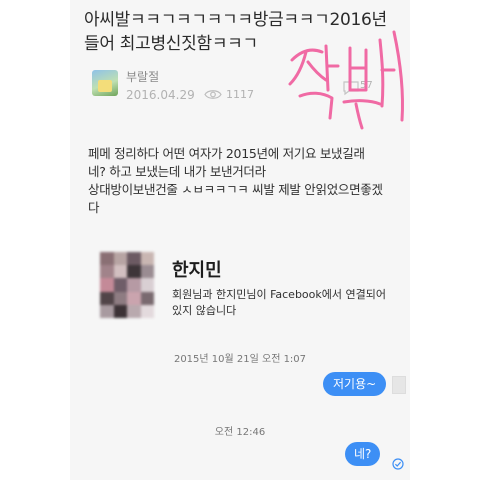  Describe the element at coordinates (226, 153) in the screenshot. I see `post-body-line-1: 페메 정리하다 어떤 여자가 2015년에 저기요 보냈길래` at that location.